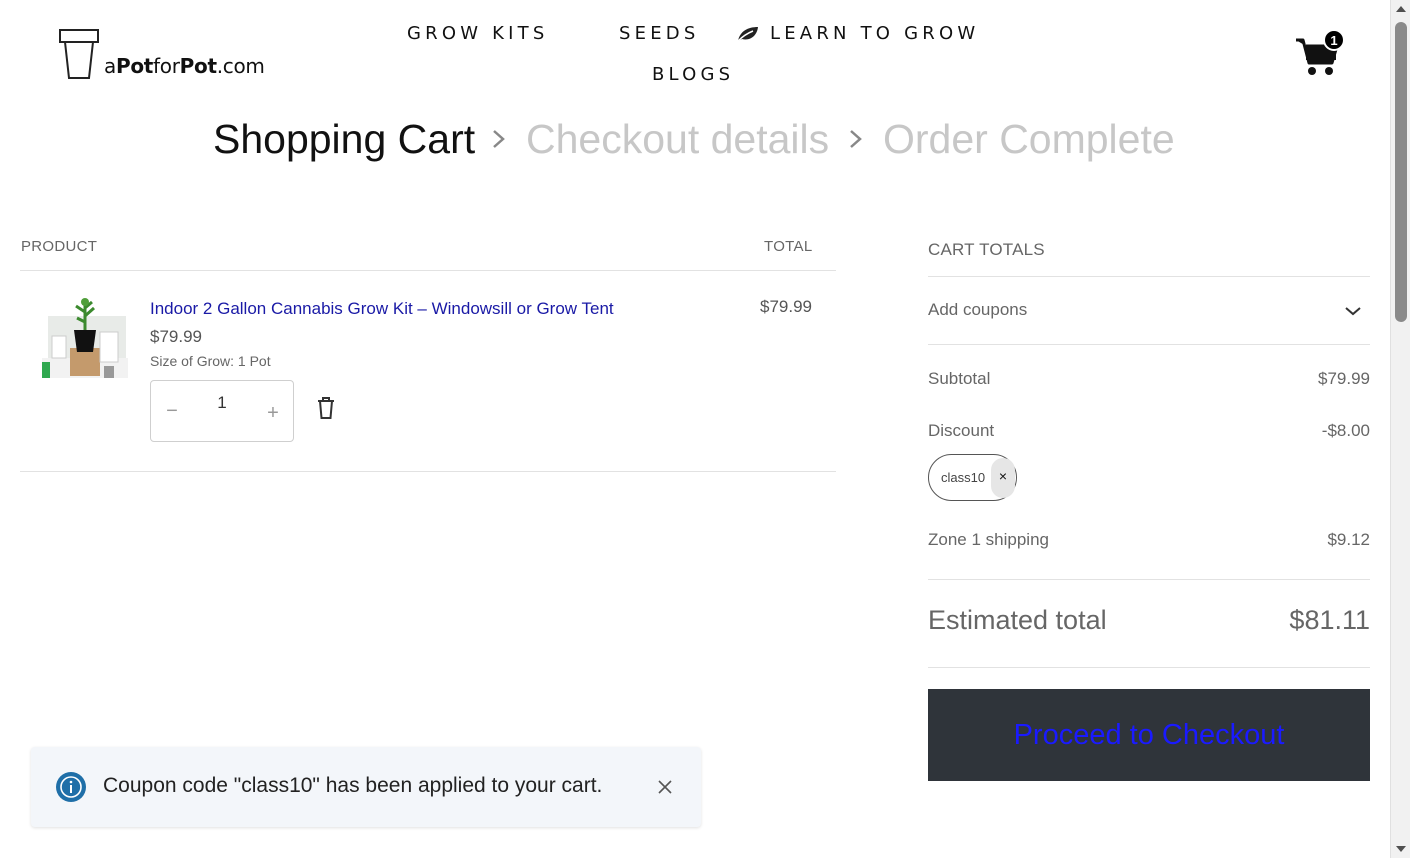 Image resolution: width=1410 pixels, height=858 pixels. Describe the element at coordinates (172, 411) in the screenshot. I see `quantity-decrease-button: −` at that location.